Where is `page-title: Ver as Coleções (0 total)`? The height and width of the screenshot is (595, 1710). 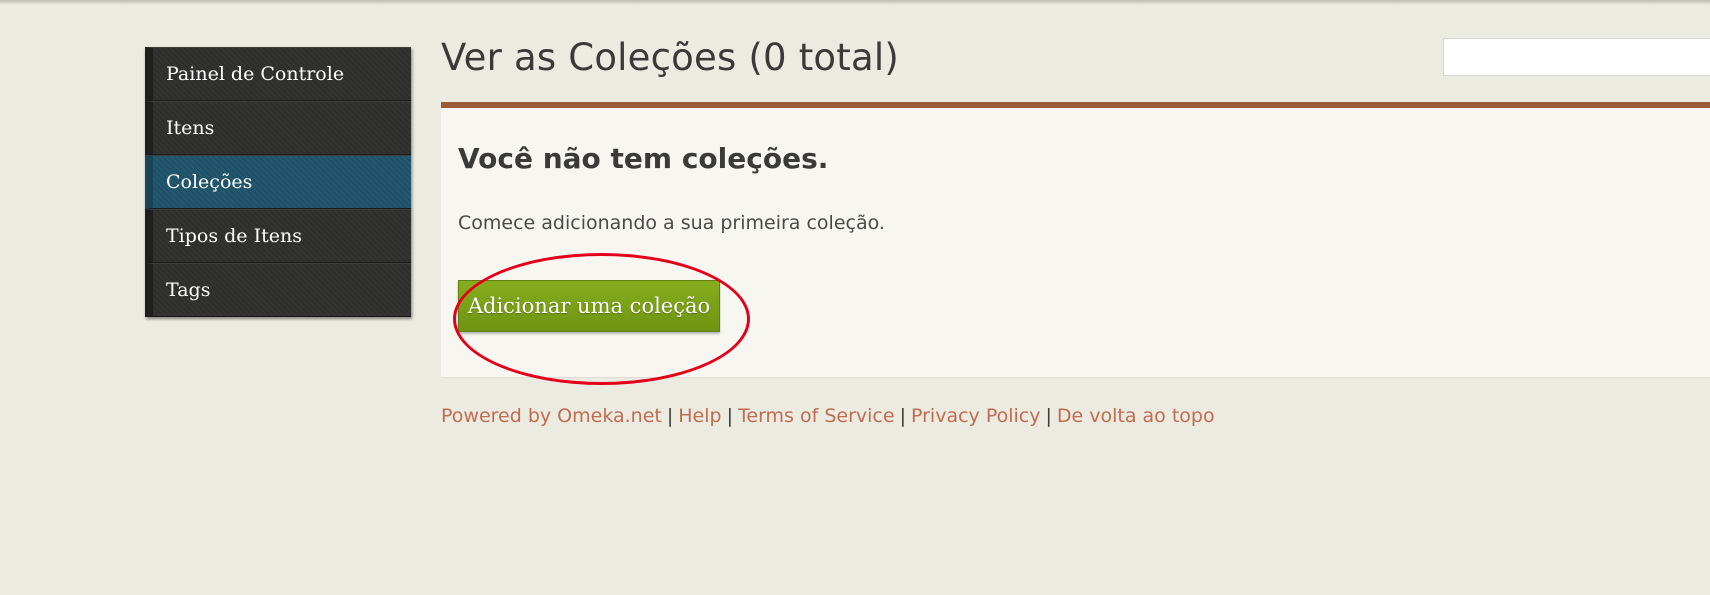
page-title: Ver as Coleções (0 total) is located at coordinates (670, 57).